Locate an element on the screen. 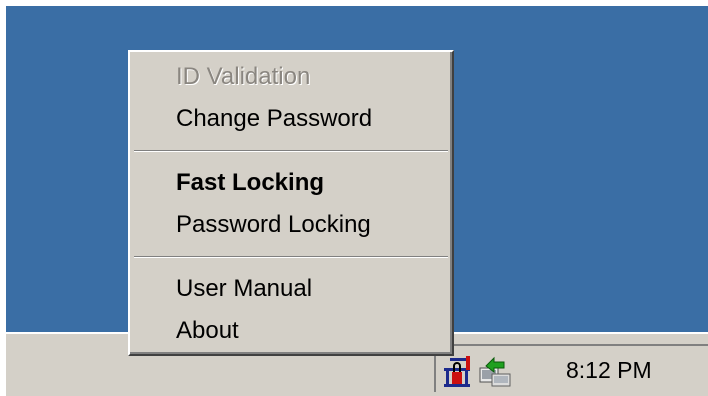  menu-item-id-validation: ID Validation is located at coordinates (243, 76).